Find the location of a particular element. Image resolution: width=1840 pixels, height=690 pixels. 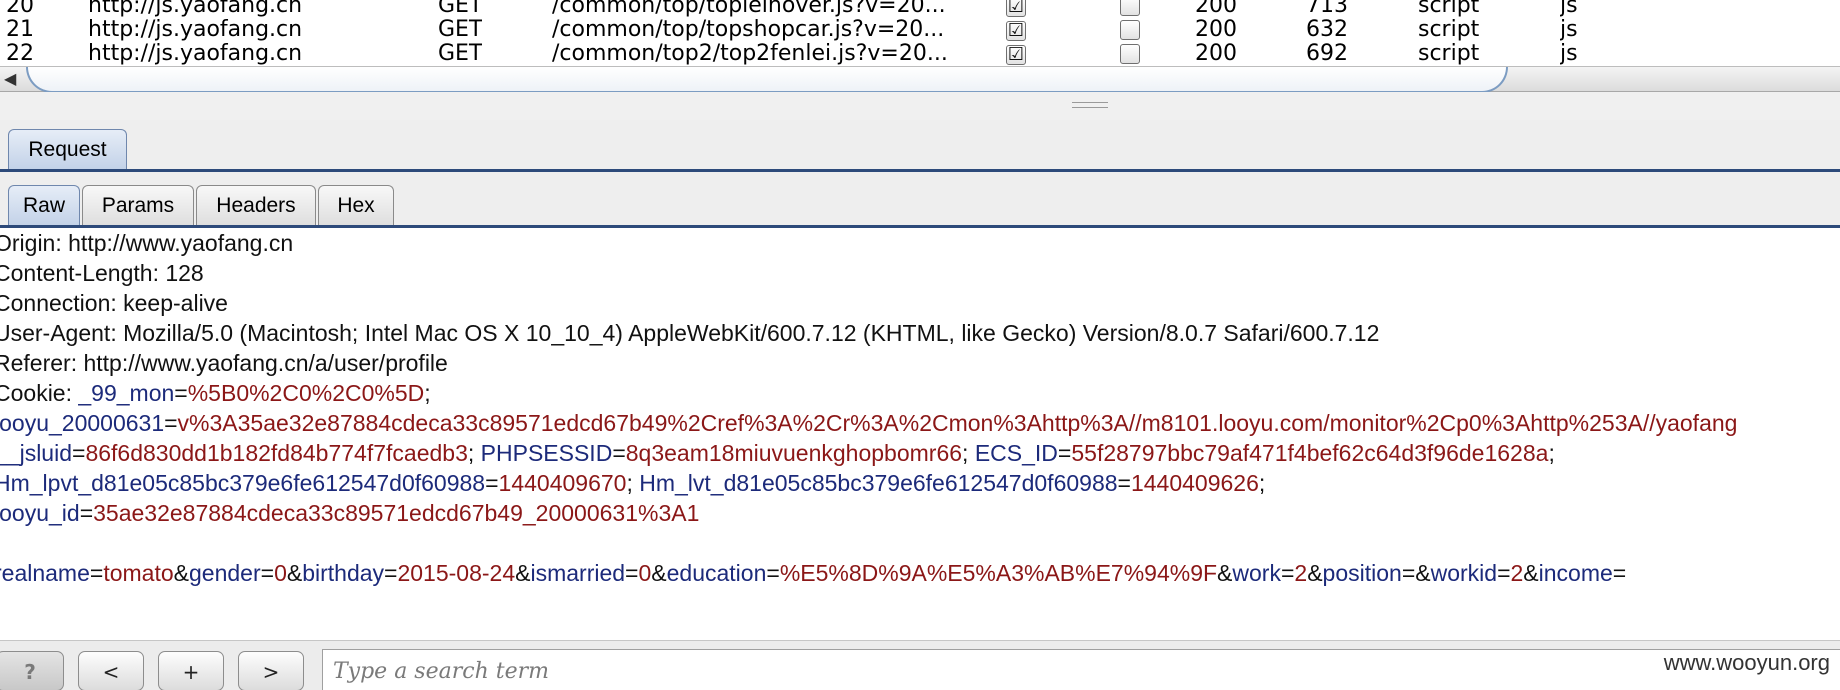

previous-match-button: < is located at coordinates (111, 670).